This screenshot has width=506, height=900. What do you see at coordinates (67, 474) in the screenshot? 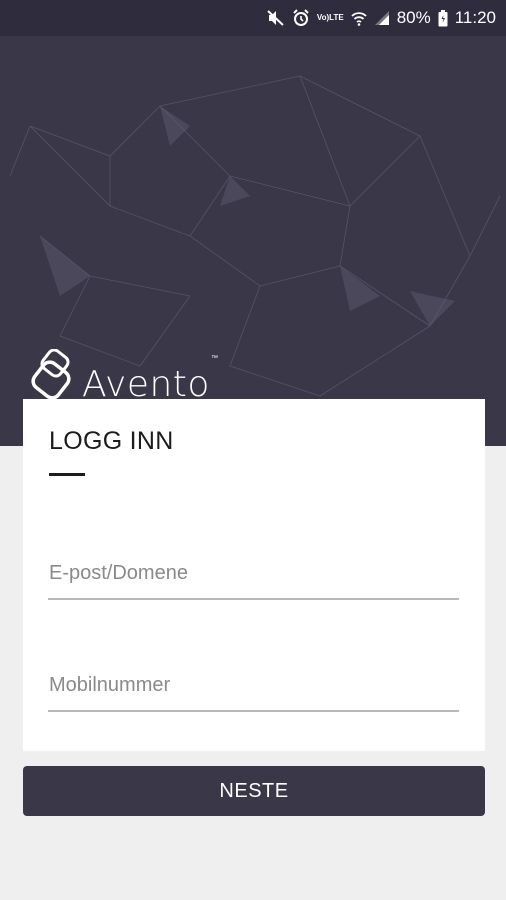
I see `title-underline` at bounding box center [67, 474].